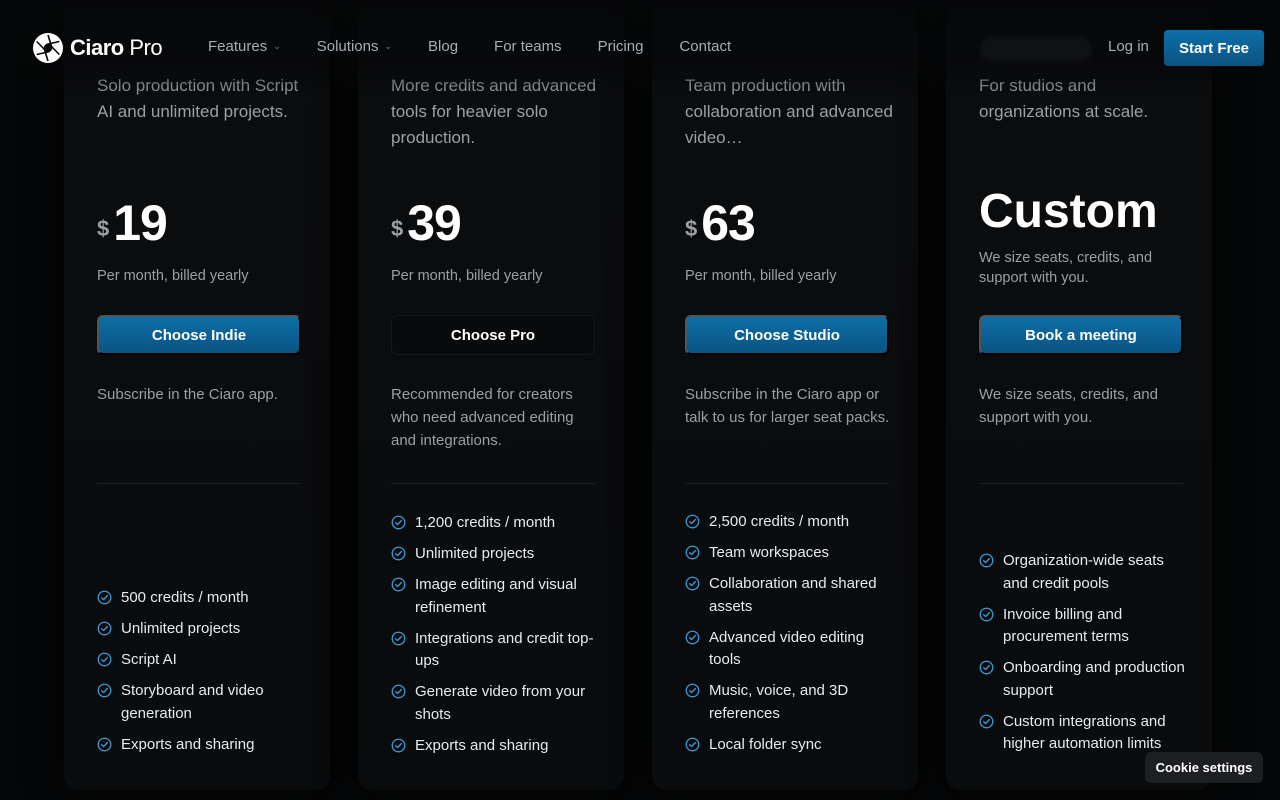 This screenshot has width=1280, height=800. I want to click on nav-contact: Contact, so click(705, 46).